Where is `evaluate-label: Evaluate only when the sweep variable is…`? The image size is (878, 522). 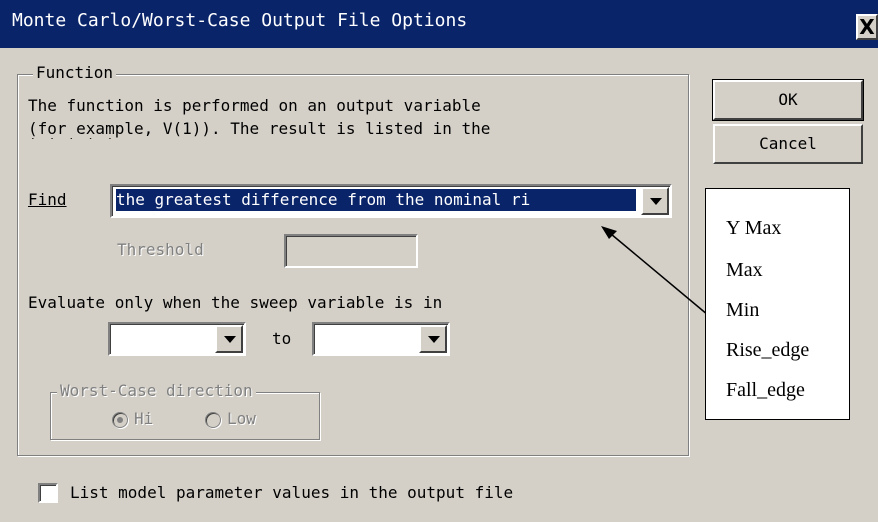 evaluate-label: Evaluate only when the sweep variable is… is located at coordinates (235, 302).